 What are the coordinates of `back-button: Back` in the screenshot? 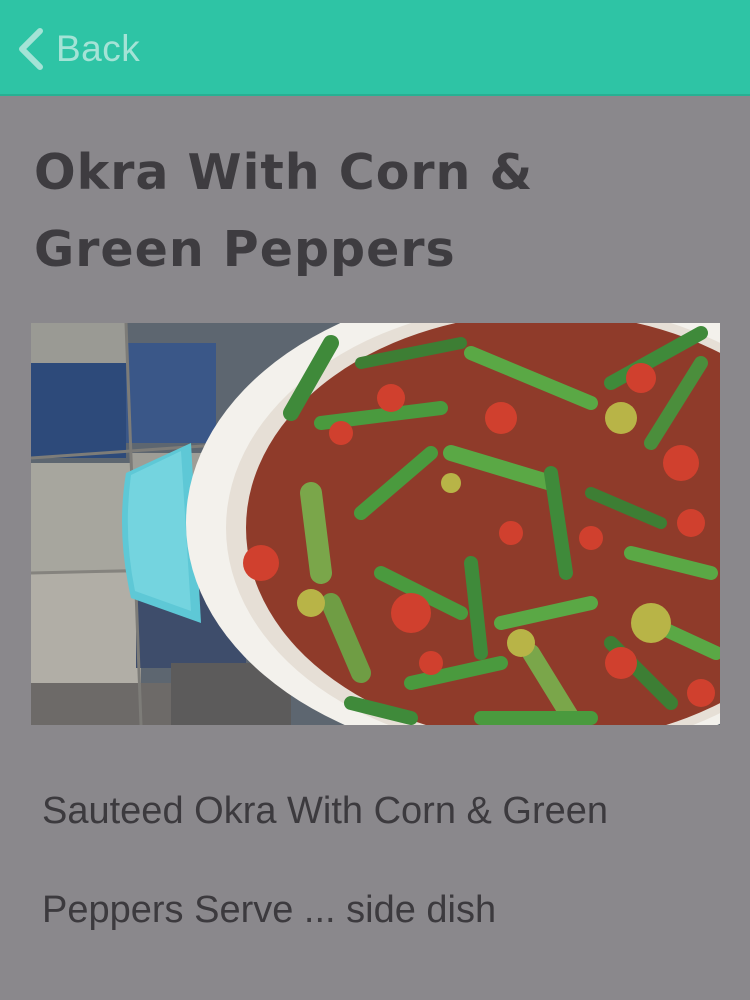 It's located at (77, 49).